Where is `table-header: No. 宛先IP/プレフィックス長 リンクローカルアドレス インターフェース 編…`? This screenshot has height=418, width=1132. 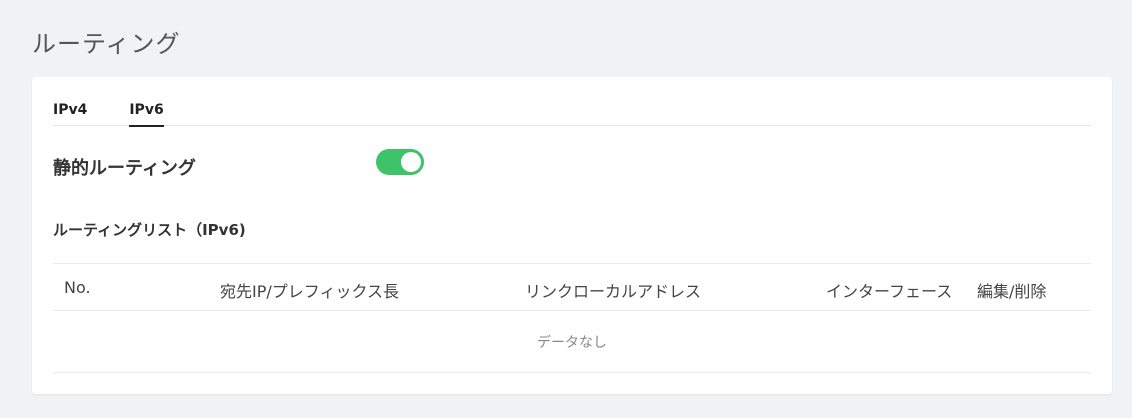
table-header: No. 宛先IP/プレフィックス長 リンクローカルアドレス インターフェース 編… is located at coordinates (572, 287).